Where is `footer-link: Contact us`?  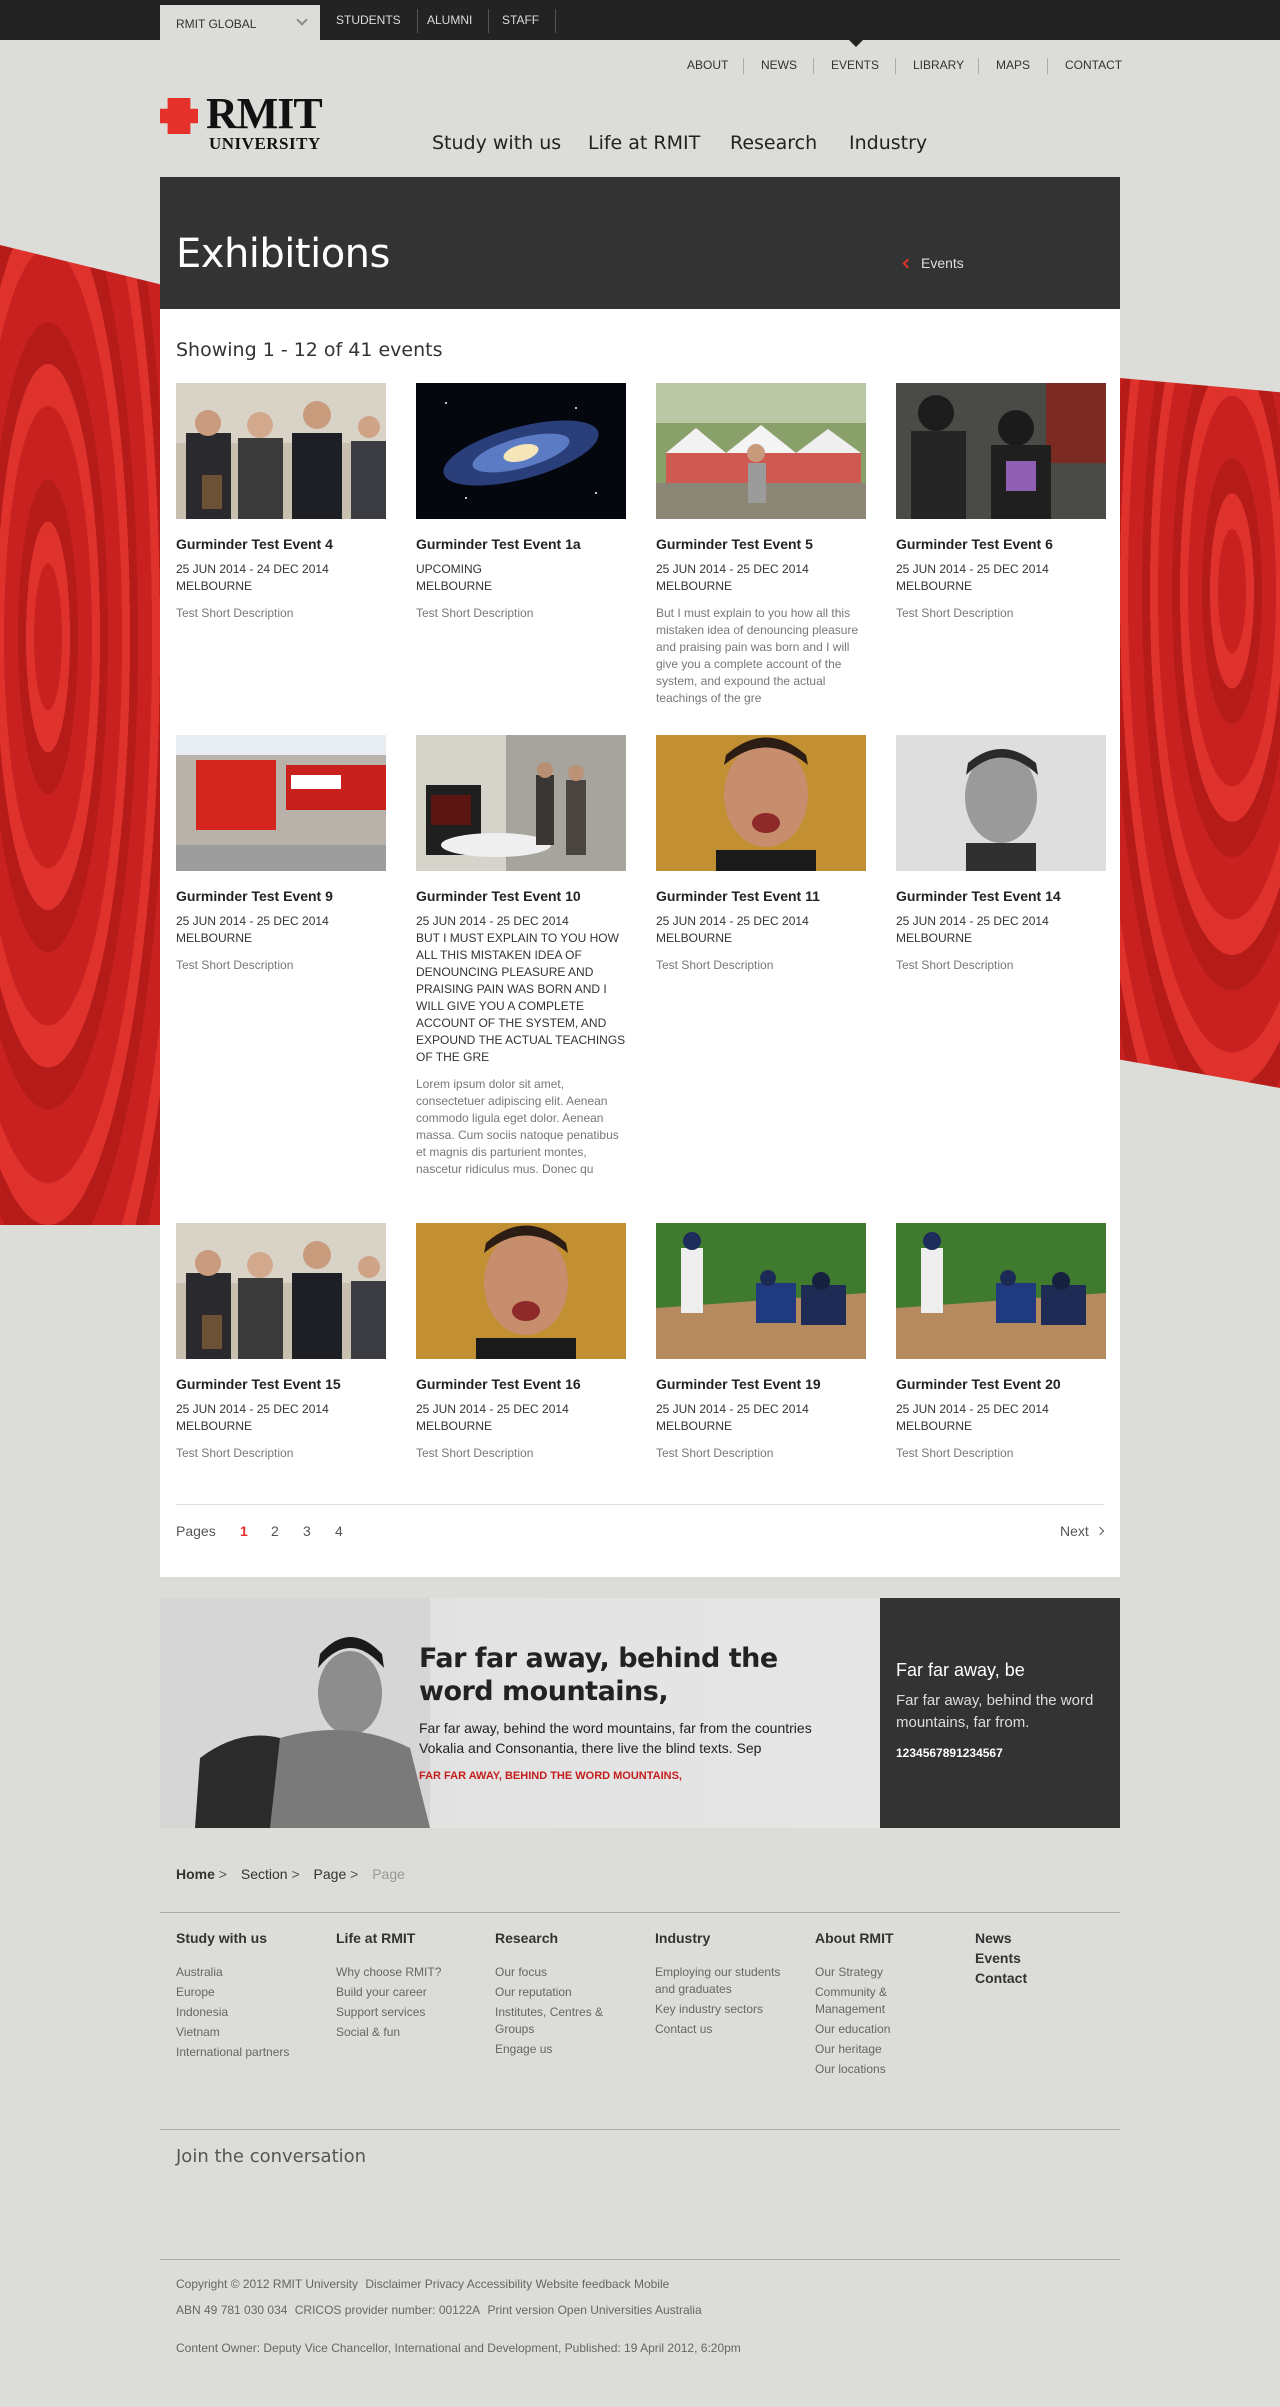 footer-link: Contact us is located at coordinates (725, 2029).